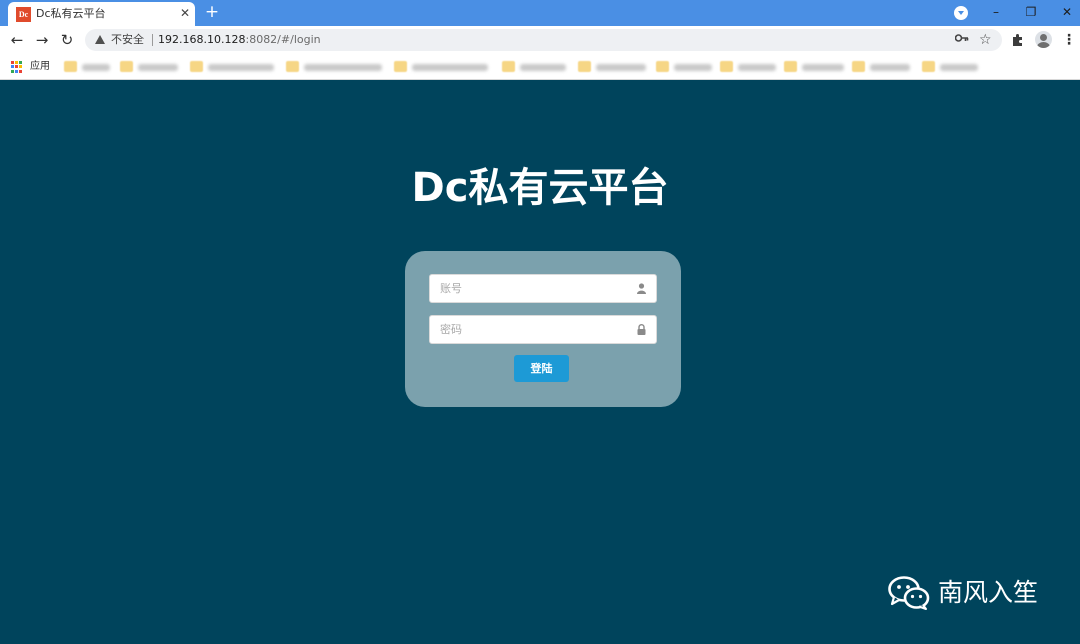 The image size is (1080, 644). What do you see at coordinates (127, 40) in the screenshot?
I see `security-label: 不安全` at bounding box center [127, 40].